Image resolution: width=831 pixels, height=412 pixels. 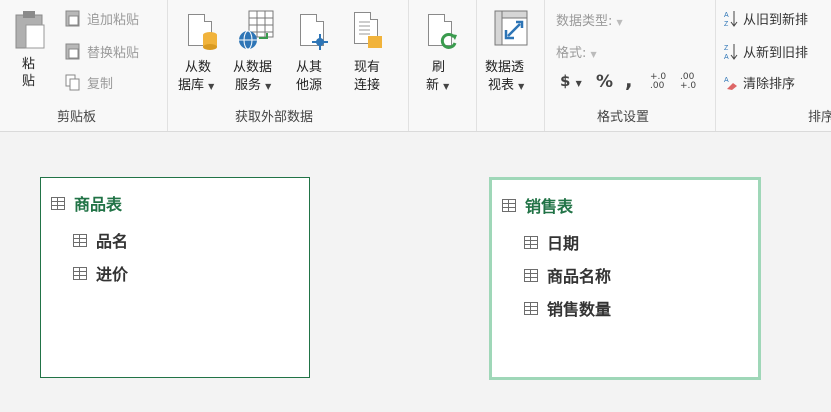 What do you see at coordinates (511, 28) in the screenshot?
I see `pivot-table-icon` at bounding box center [511, 28].